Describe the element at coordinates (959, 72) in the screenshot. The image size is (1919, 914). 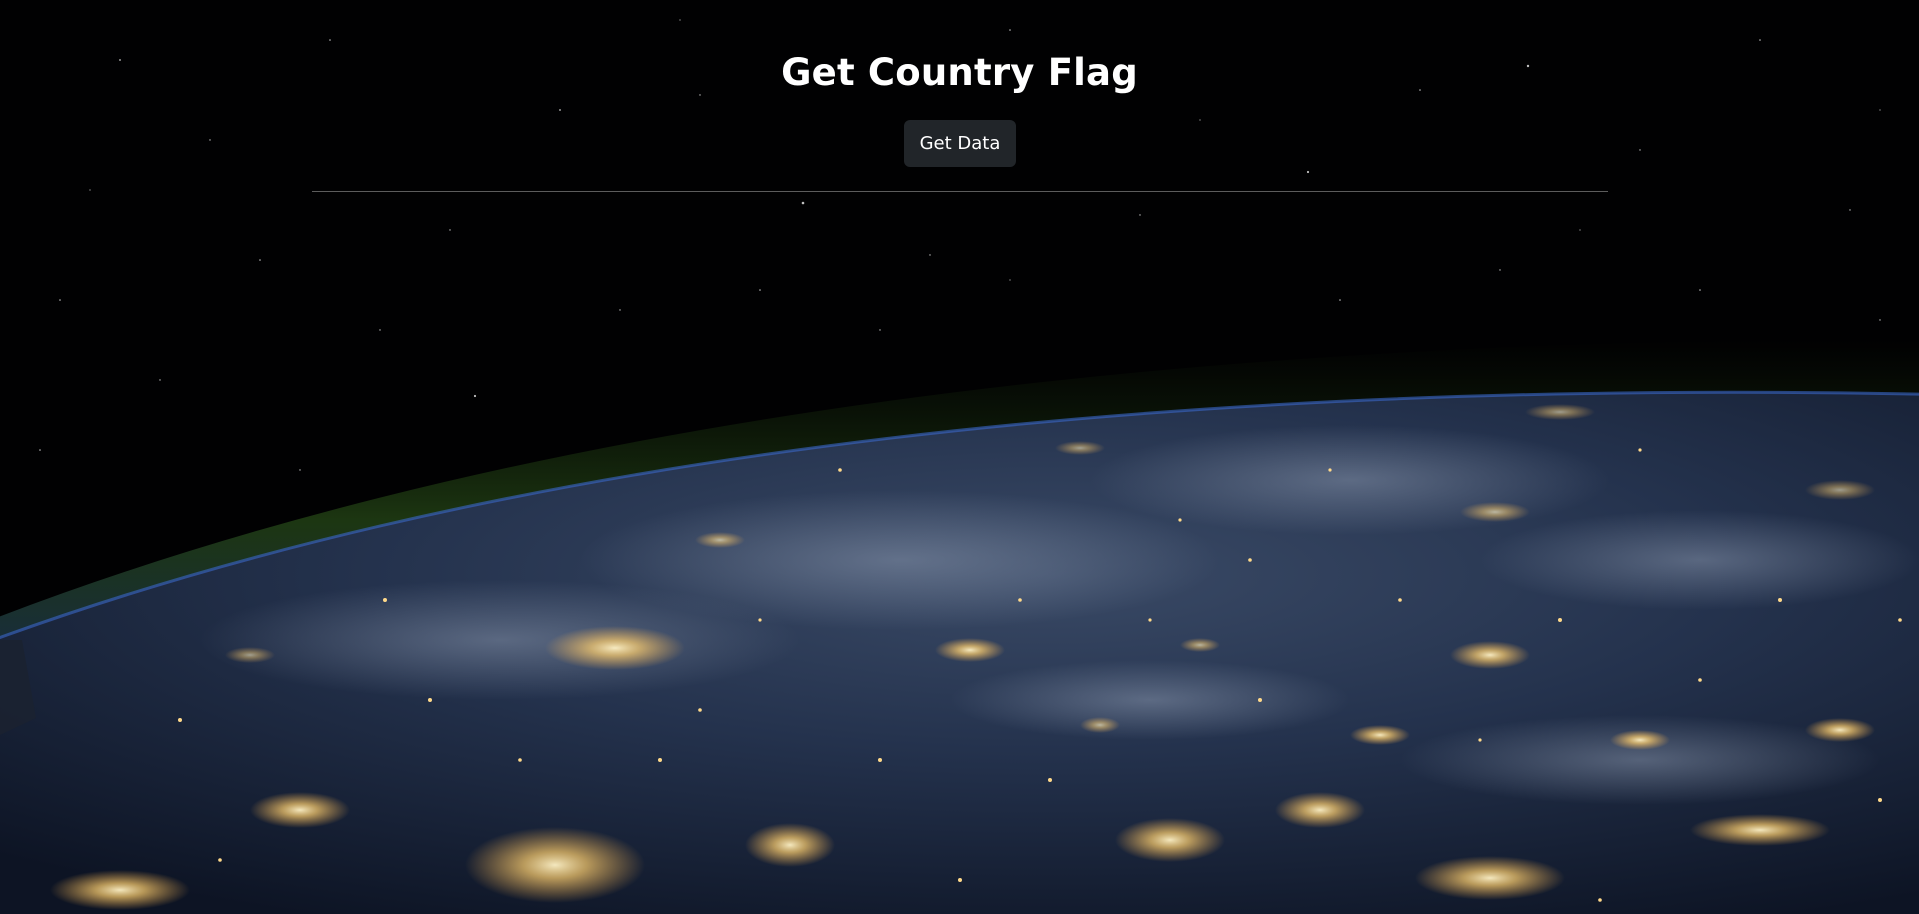
I see `page-title: Get Country Flag` at that location.